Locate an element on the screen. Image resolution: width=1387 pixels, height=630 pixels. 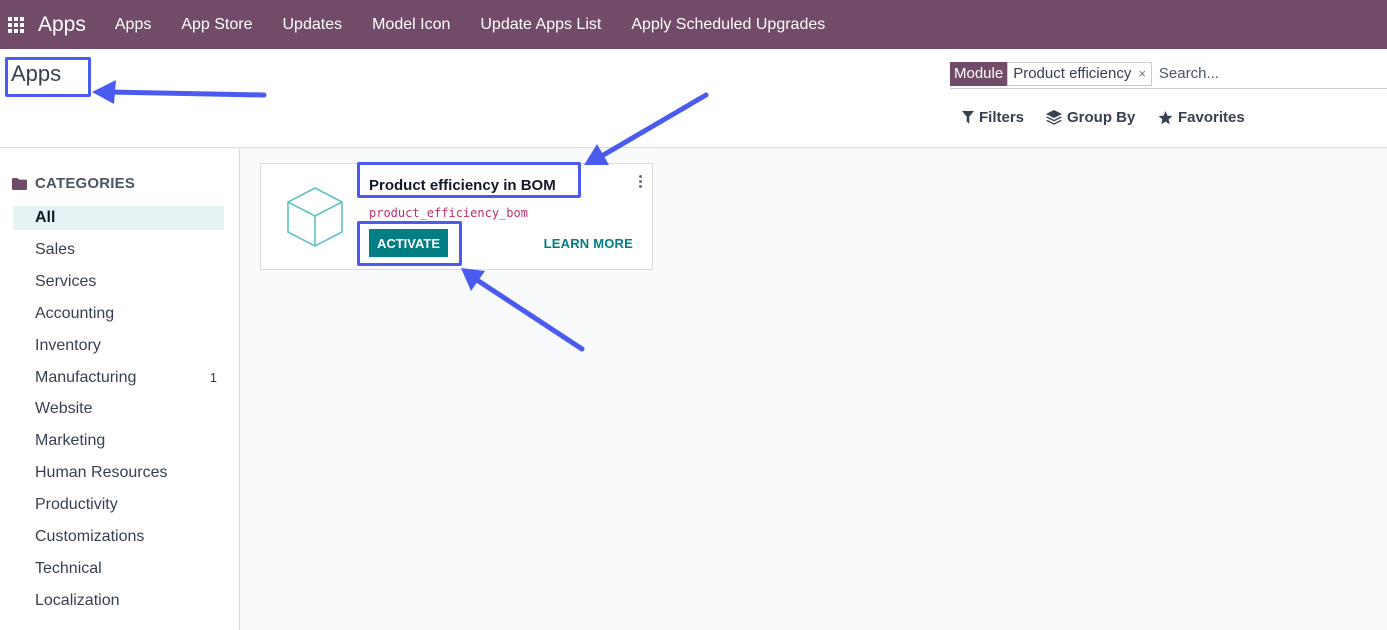
filter-icon is located at coordinates (968, 117).